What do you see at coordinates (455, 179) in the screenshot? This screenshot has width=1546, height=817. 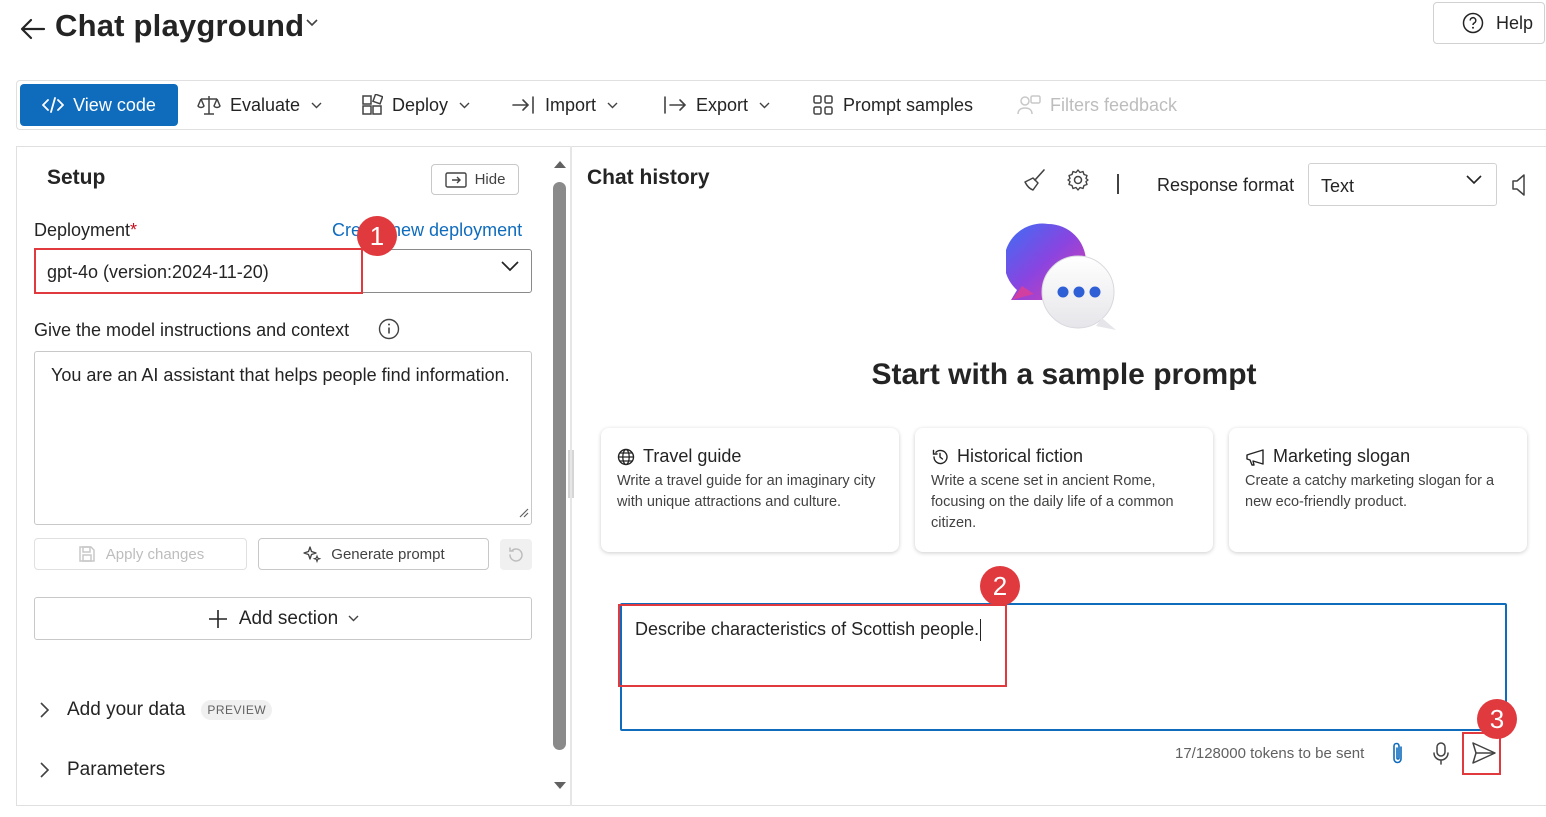 I see `panel-collapse-icon` at bounding box center [455, 179].